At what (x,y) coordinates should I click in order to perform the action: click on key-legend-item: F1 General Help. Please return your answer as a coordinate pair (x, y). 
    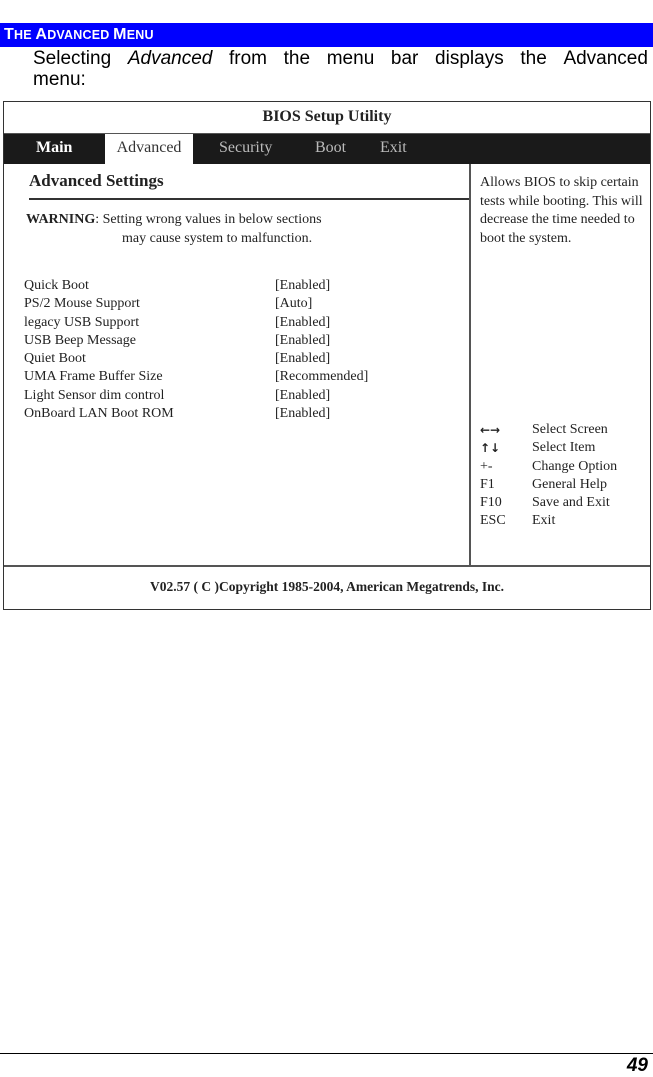
    Looking at the image, I should click on (565, 485).